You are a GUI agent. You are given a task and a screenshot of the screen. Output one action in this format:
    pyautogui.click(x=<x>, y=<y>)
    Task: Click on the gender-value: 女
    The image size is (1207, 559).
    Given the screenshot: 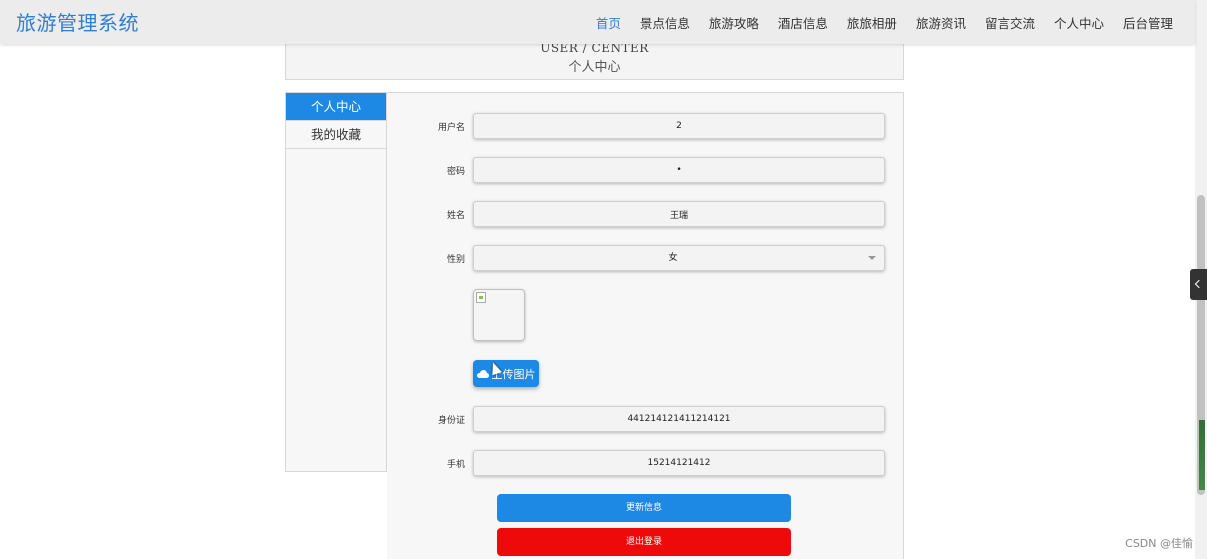 What is the action you would take?
    pyautogui.click(x=673, y=258)
    